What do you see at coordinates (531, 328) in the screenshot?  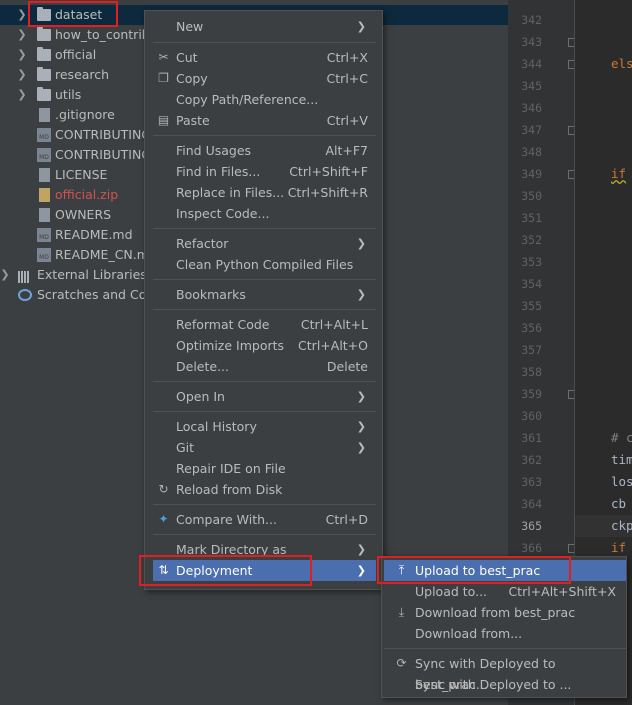 I see `line-number: 356` at bounding box center [531, 328].